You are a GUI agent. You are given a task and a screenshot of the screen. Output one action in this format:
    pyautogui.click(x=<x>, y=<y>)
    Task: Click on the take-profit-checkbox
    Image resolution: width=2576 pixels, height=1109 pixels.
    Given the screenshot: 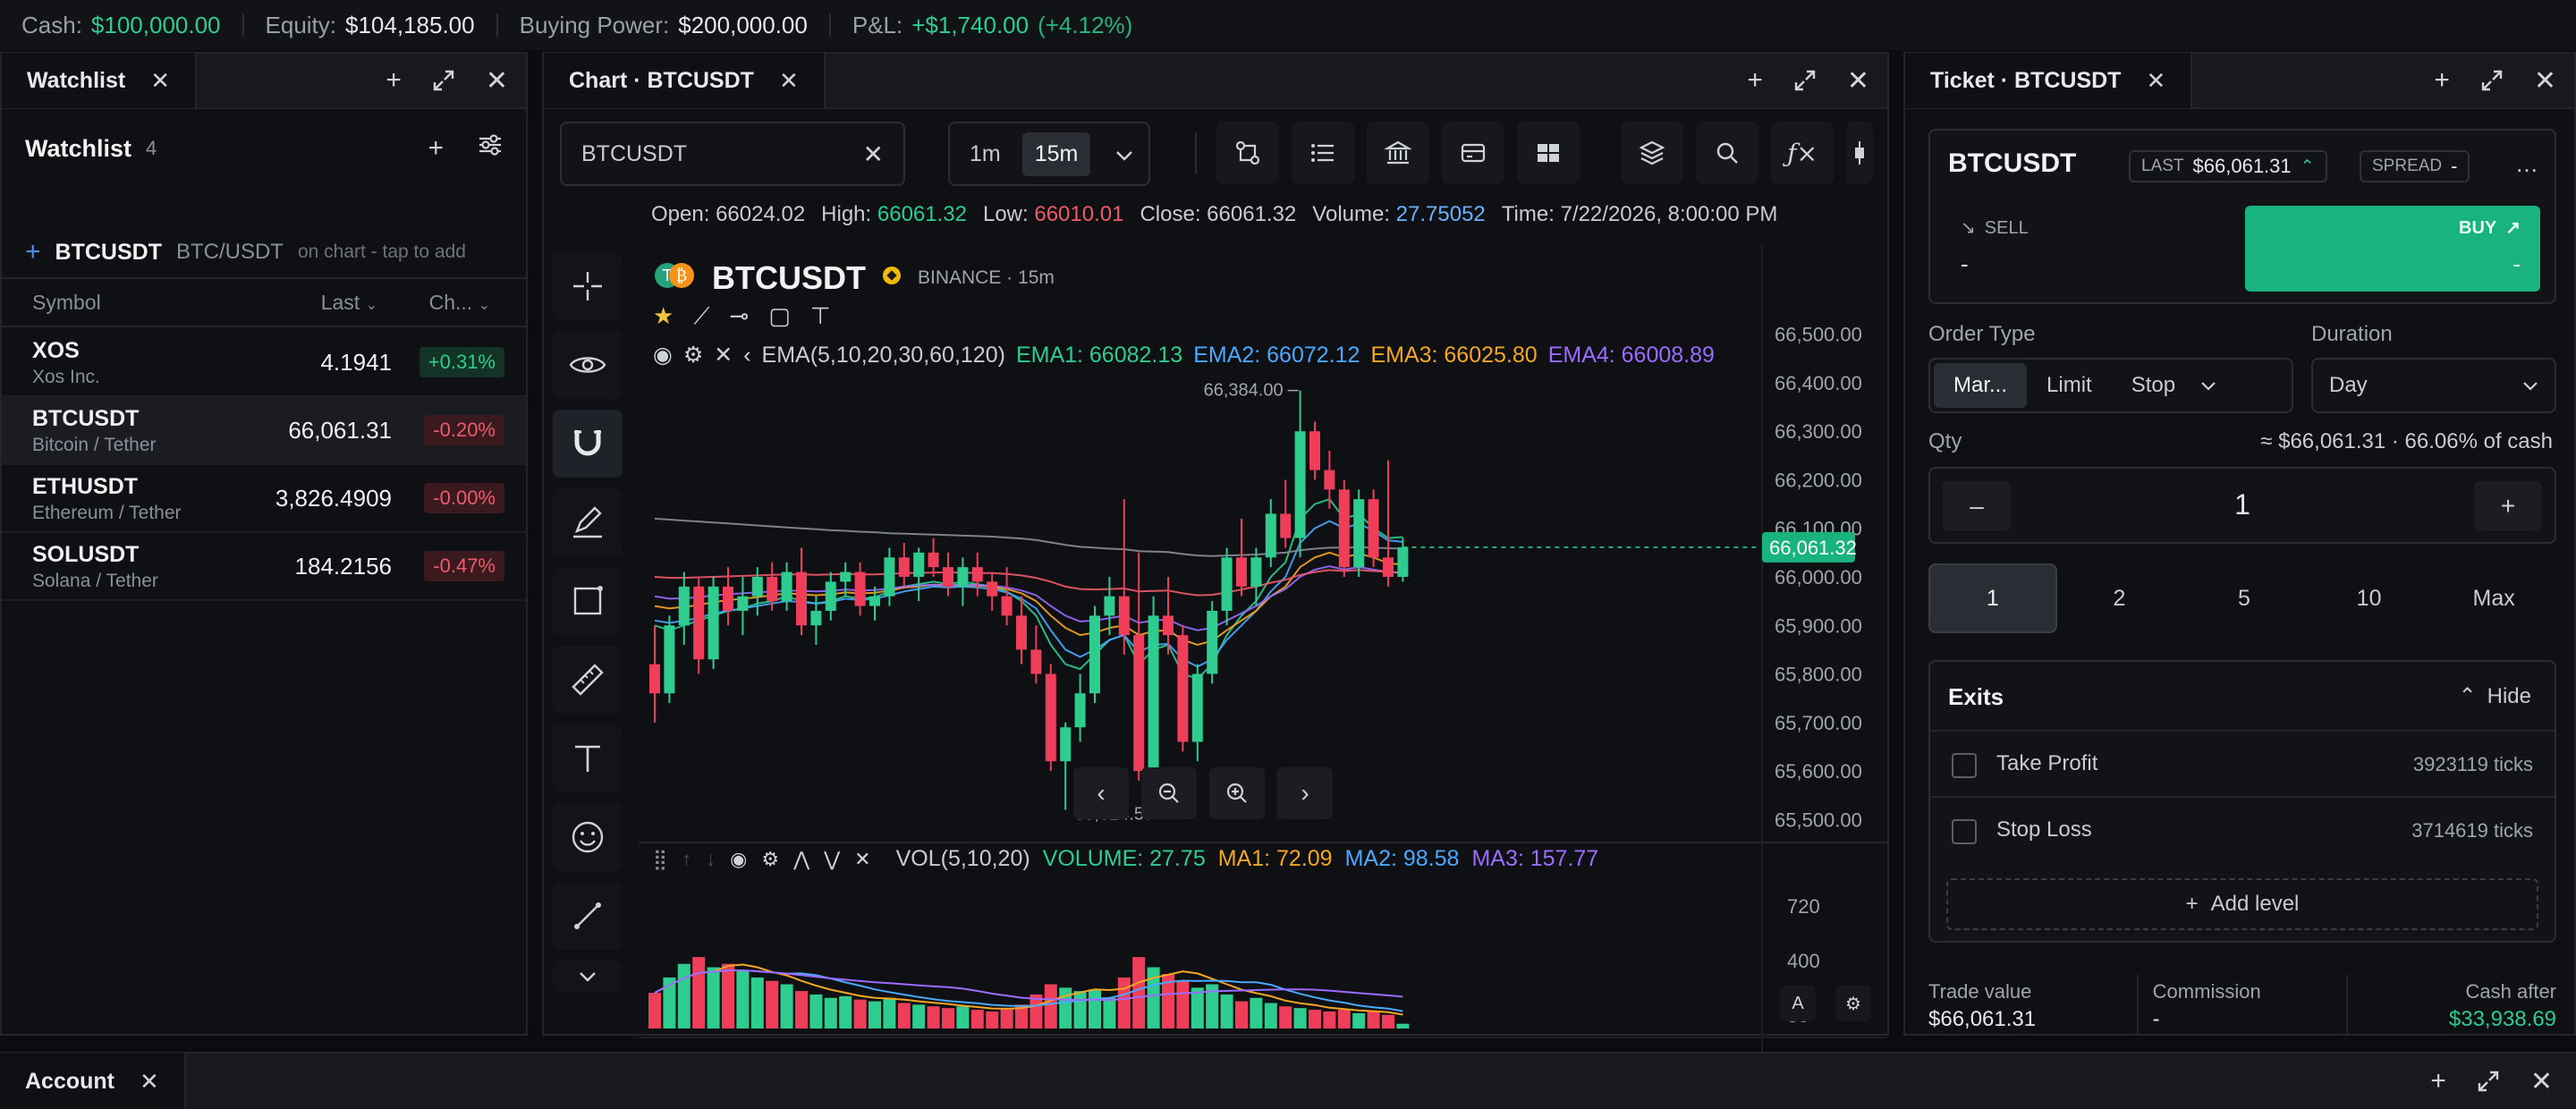 What is the action you would take?
    pyautogui.click(x=1964, y=765)
    